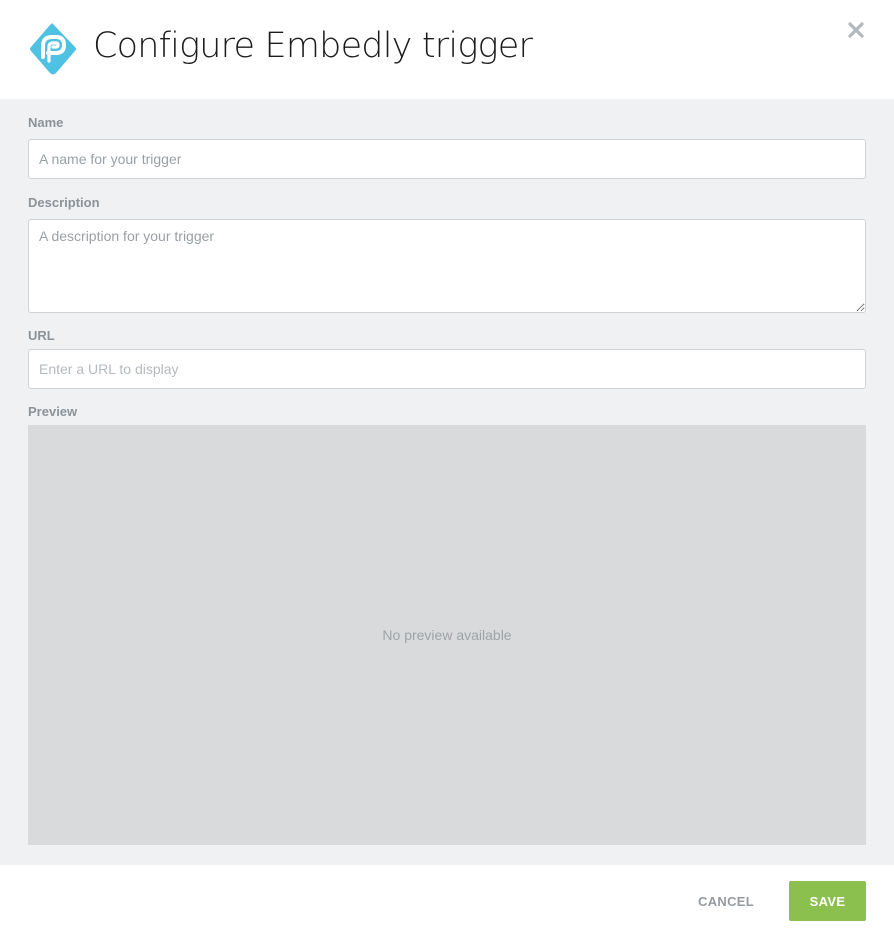 This screenshot has height=934, width=894. Describe the element at coordinates (447, 266) in the screenshot. I see `description-textarea` at that location.